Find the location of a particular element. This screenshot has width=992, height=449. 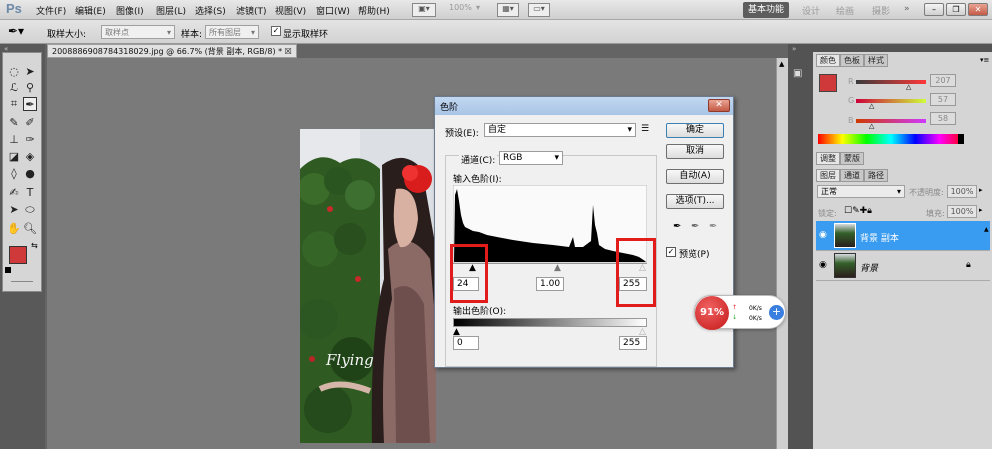

ok-button: 确定 is located at coordinates (695, 130).